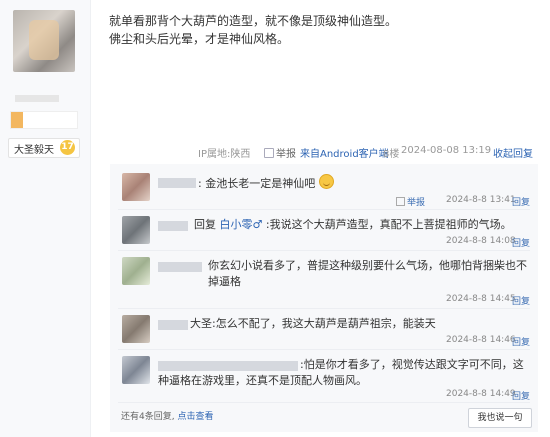 The width and height of the screenshot is (550, 437). What do you see at coordinates (481, 241) in the screenshot?
I see `reply-time: 2024-8-8 14:08` at bounding box center [481, 241].